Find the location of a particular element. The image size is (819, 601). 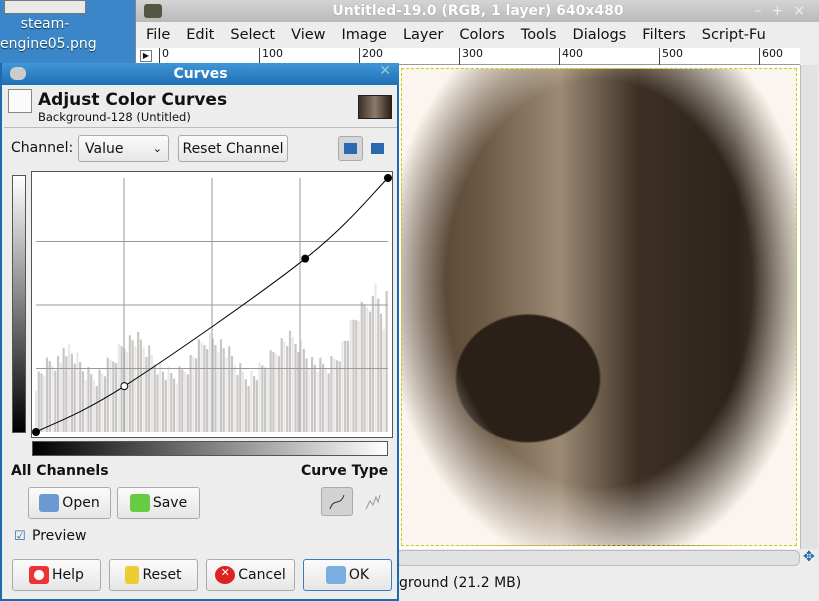

image-window-title: Untitled-19.0 (RGB, 1 layer) 640x480 is located at coordinates (477, 11).